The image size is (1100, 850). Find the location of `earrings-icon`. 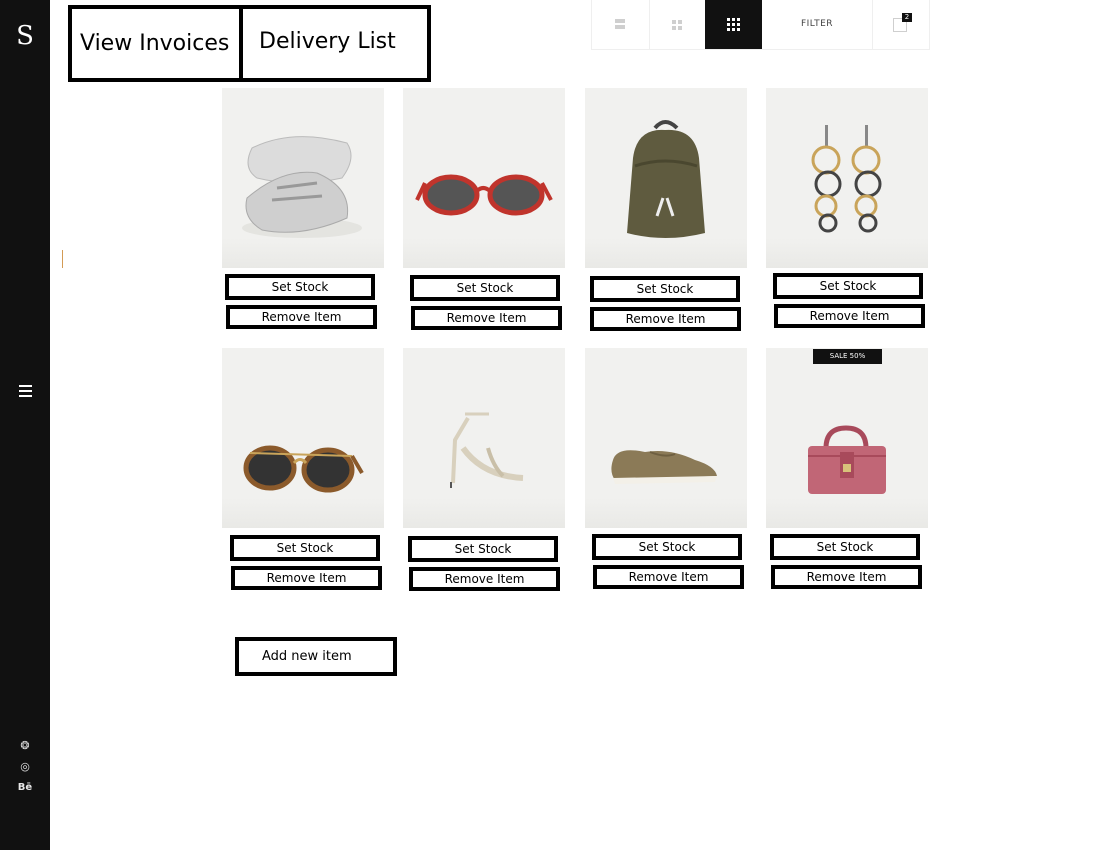

earrings-icon is located at coordinates (846, 179).